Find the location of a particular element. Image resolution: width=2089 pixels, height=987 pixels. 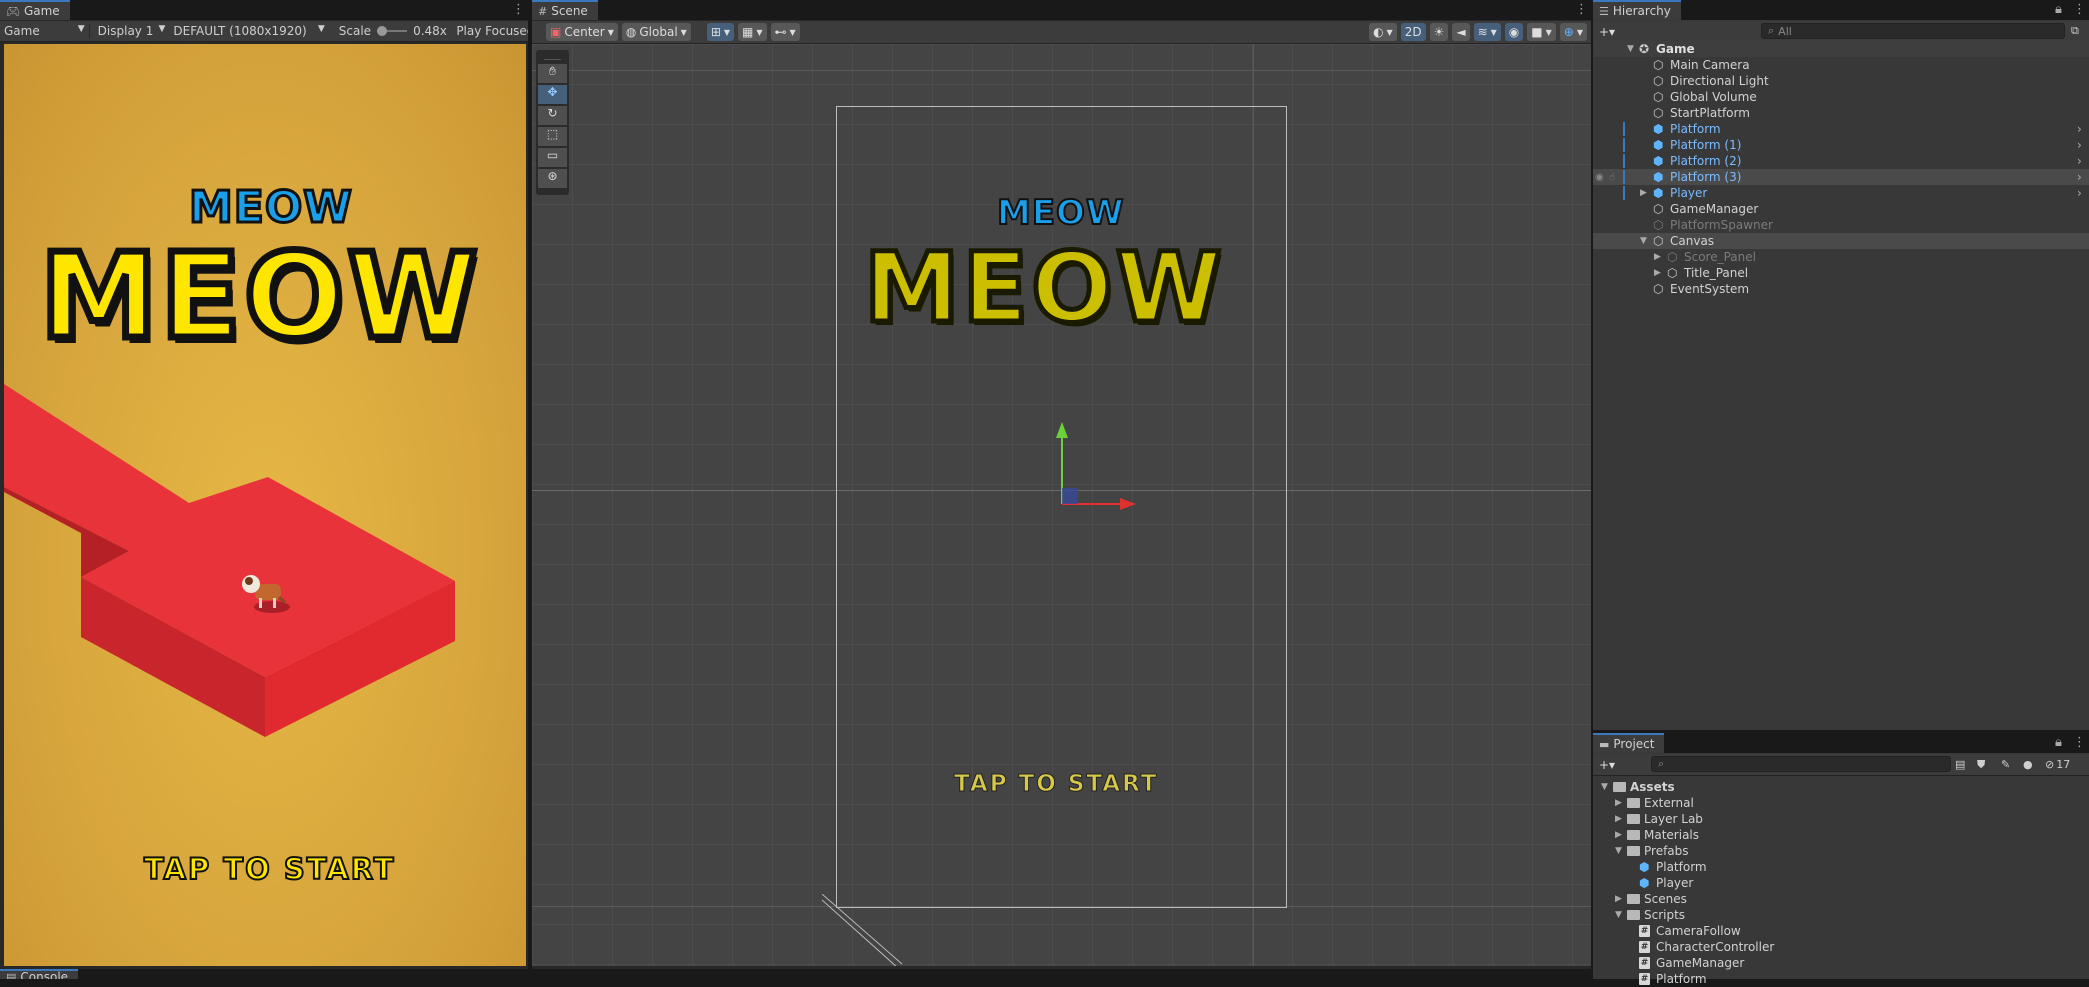

mode-2d-button: 2D is located at coordinates (1413, 32).